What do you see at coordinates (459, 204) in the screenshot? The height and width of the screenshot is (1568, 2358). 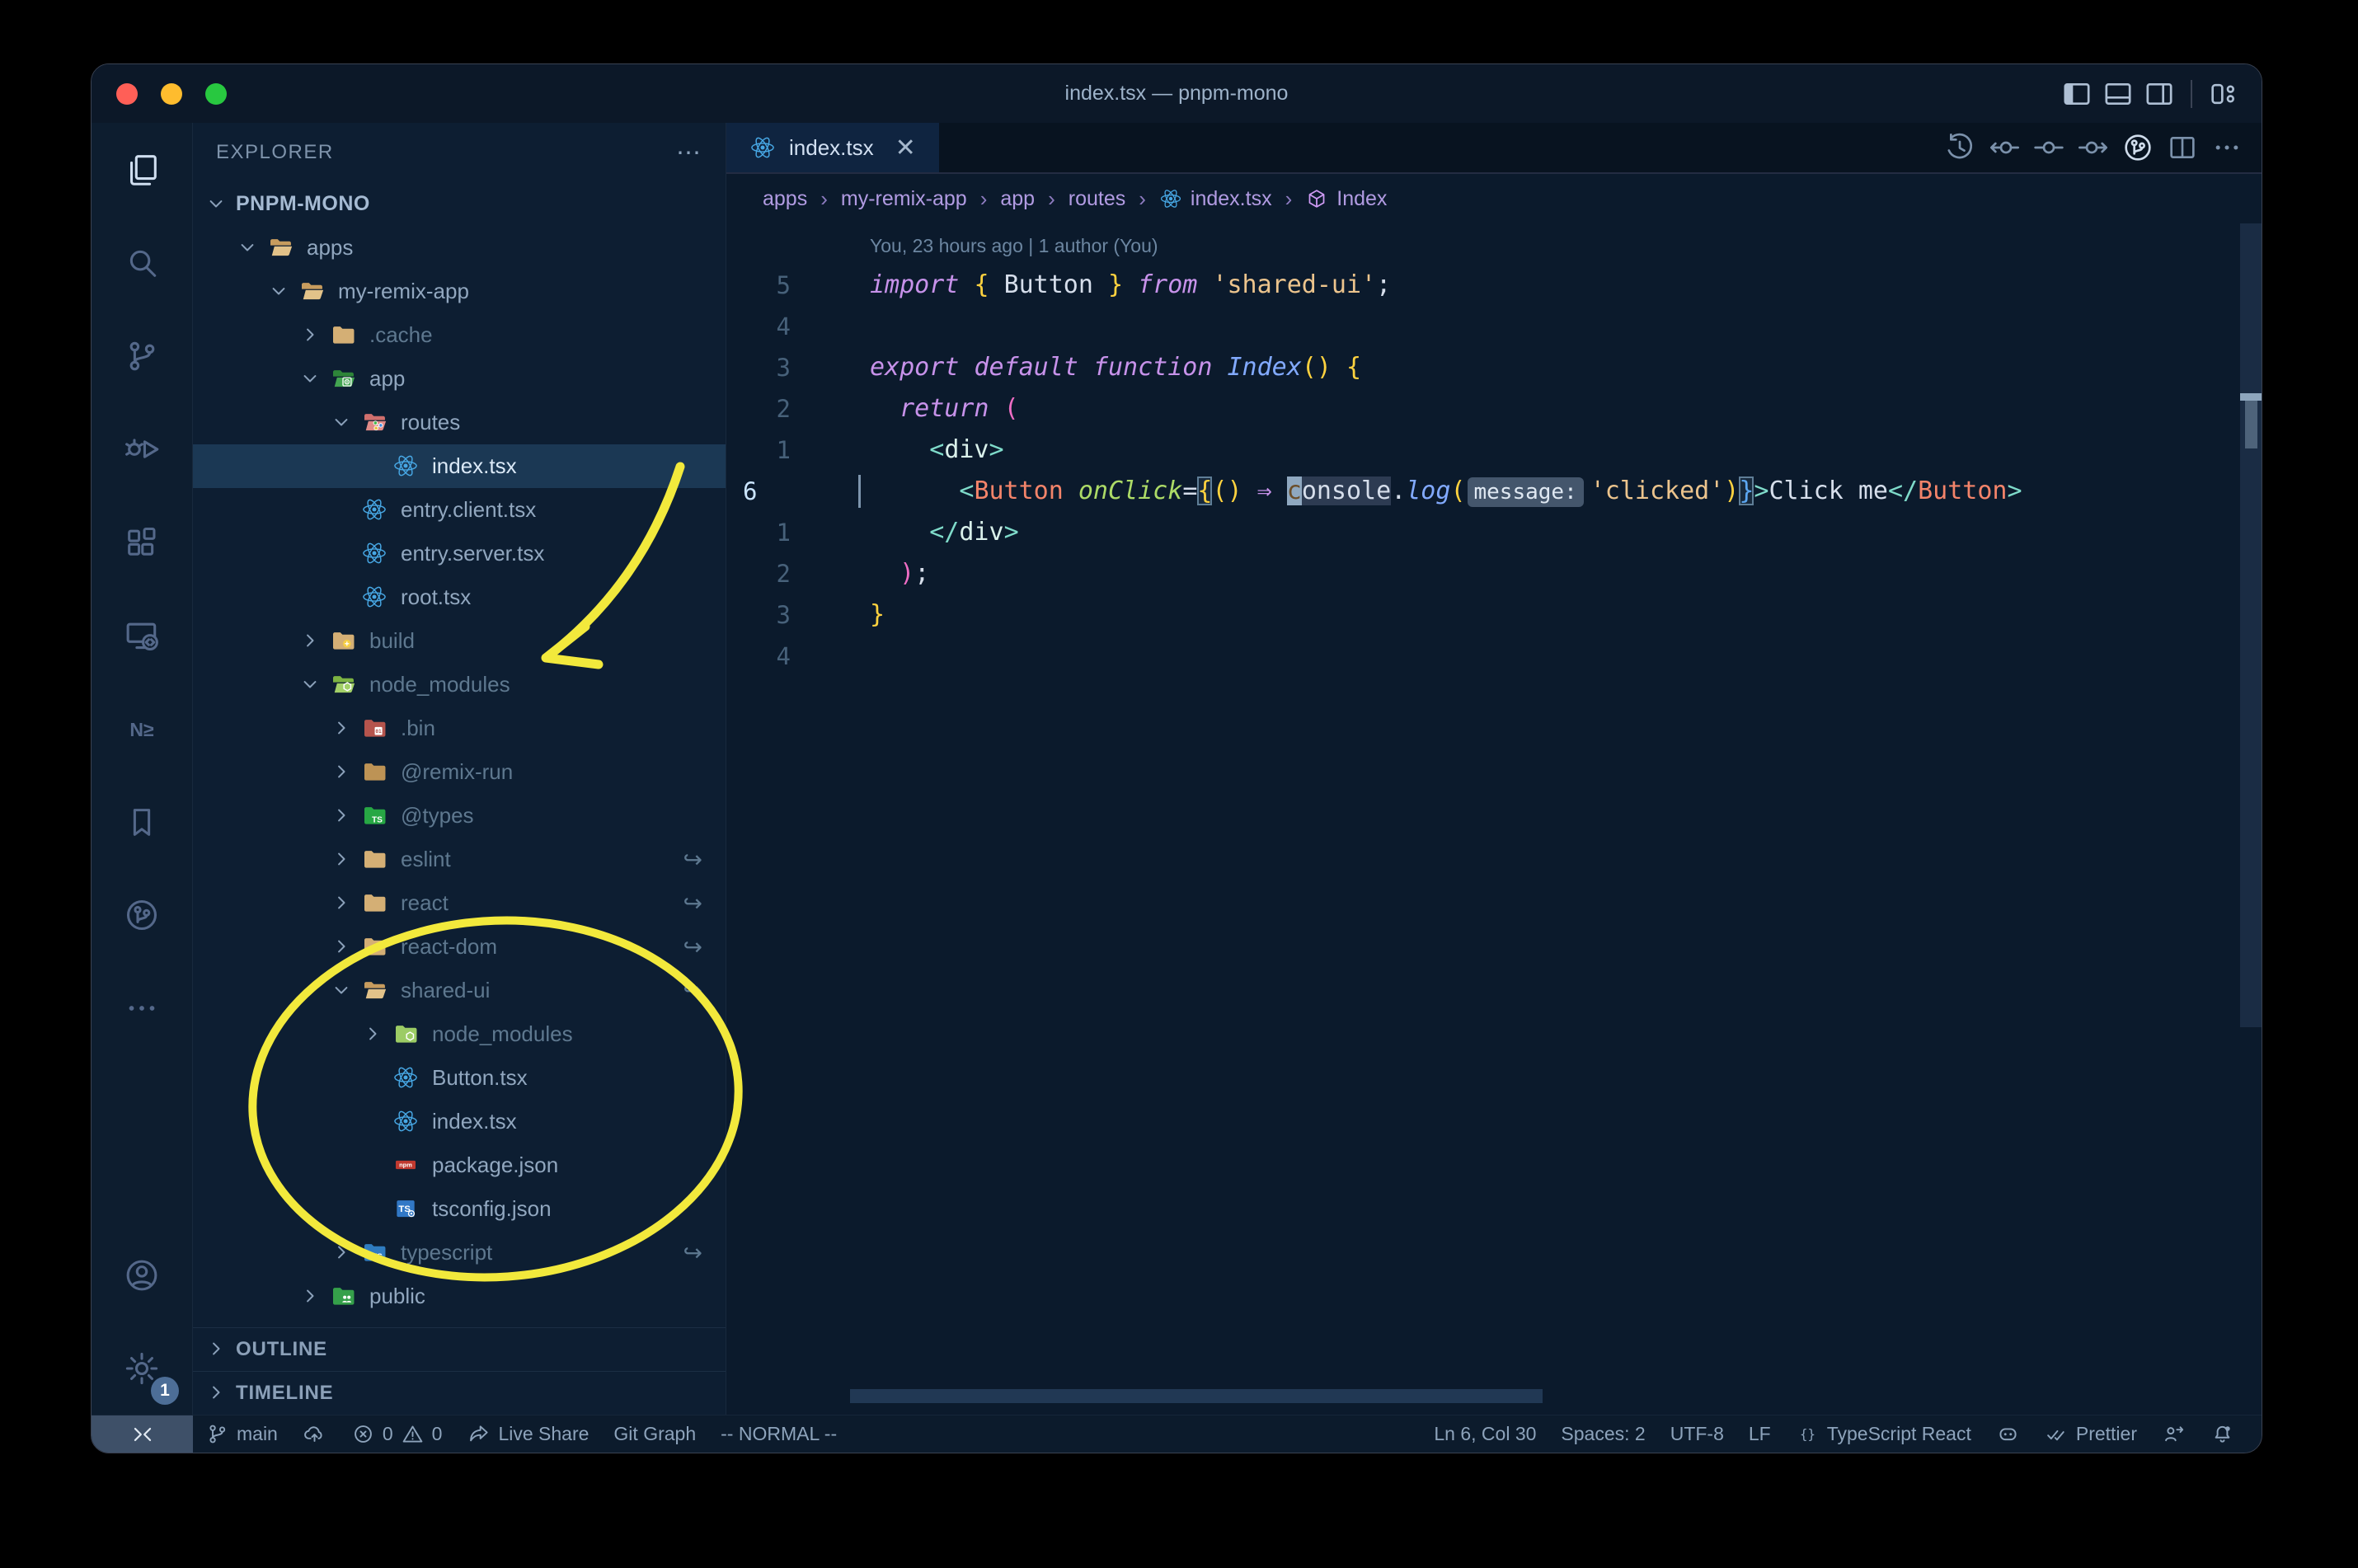 I see `tree-root: PNPM-MONO` at bounding box center [459, 204].